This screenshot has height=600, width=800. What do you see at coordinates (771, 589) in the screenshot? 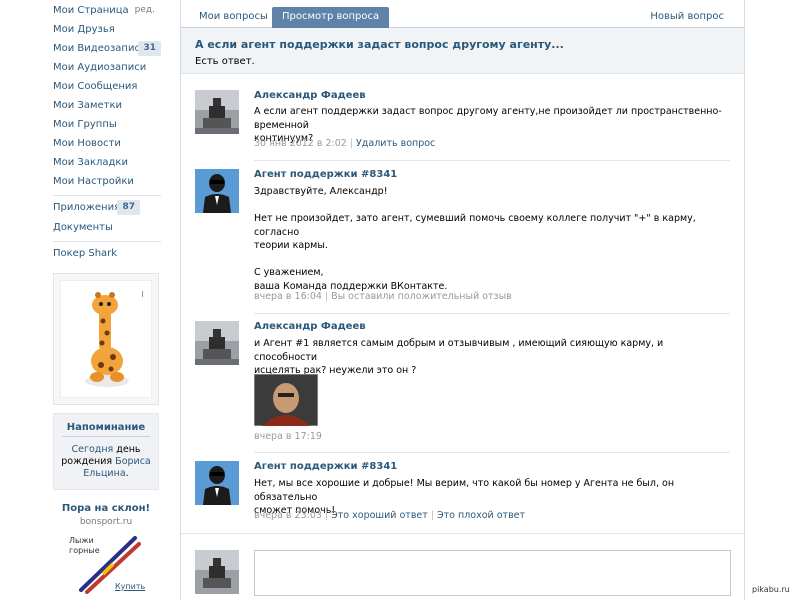
I see `watermark: pikabu.ru` at bounding box center [771, 589].